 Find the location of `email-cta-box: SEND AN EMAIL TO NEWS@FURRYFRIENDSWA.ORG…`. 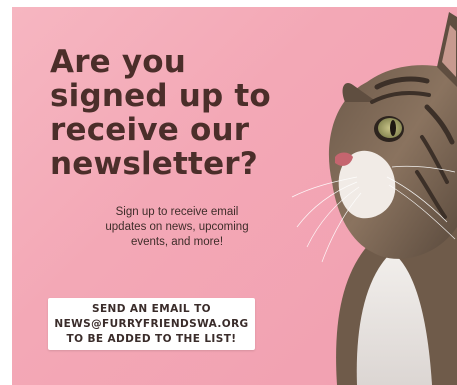

email-cta-box: SEND AN EMAIL TO NEWS@FURRYFRIENDSWA.ORG… is located at coordinates (151, 324).